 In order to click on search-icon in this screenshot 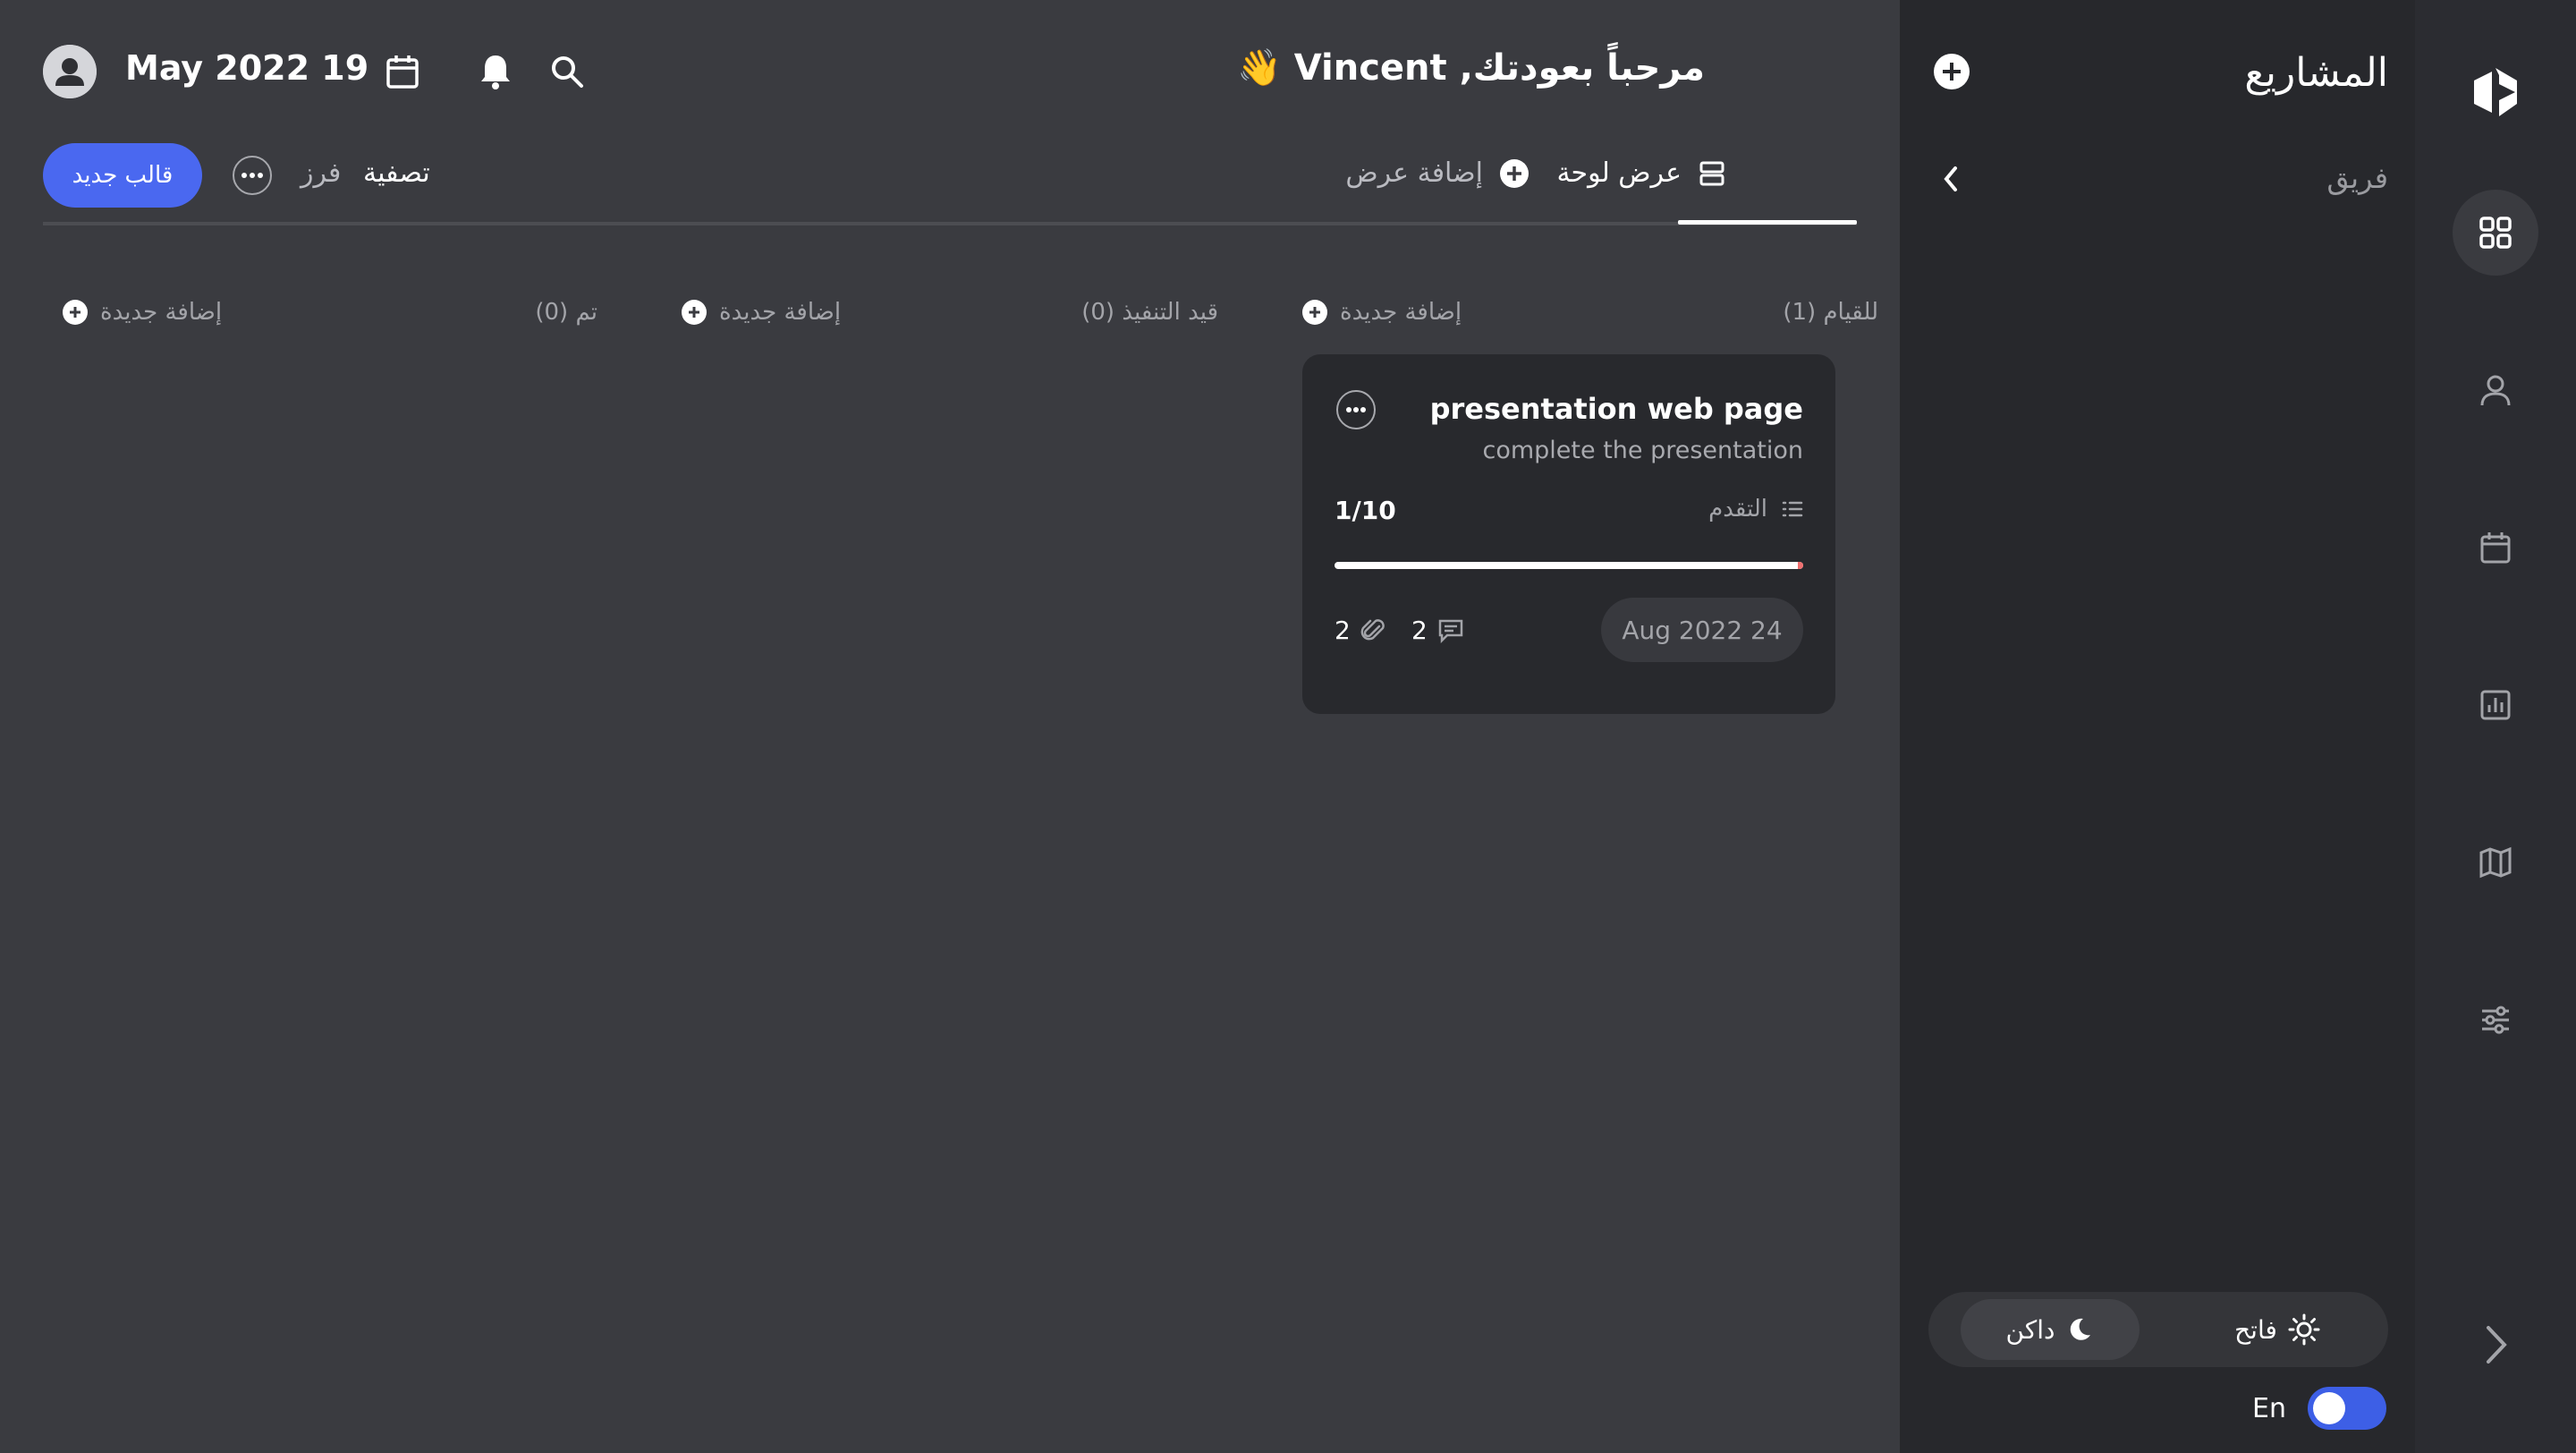, I will do `click(567, 71)`.